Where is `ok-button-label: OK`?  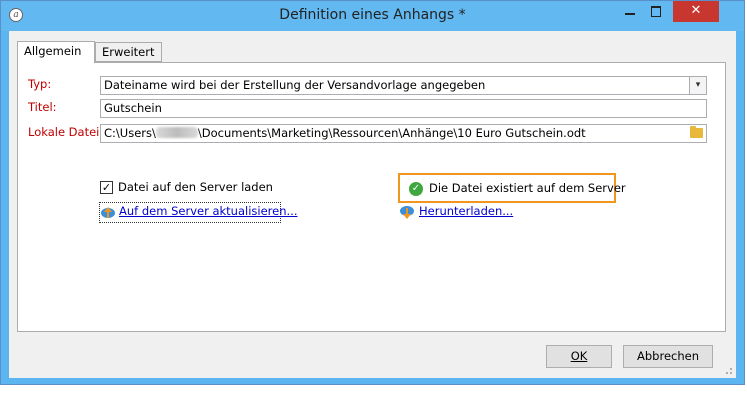
ok-button-label: OK is located at coordinates (579, 356).